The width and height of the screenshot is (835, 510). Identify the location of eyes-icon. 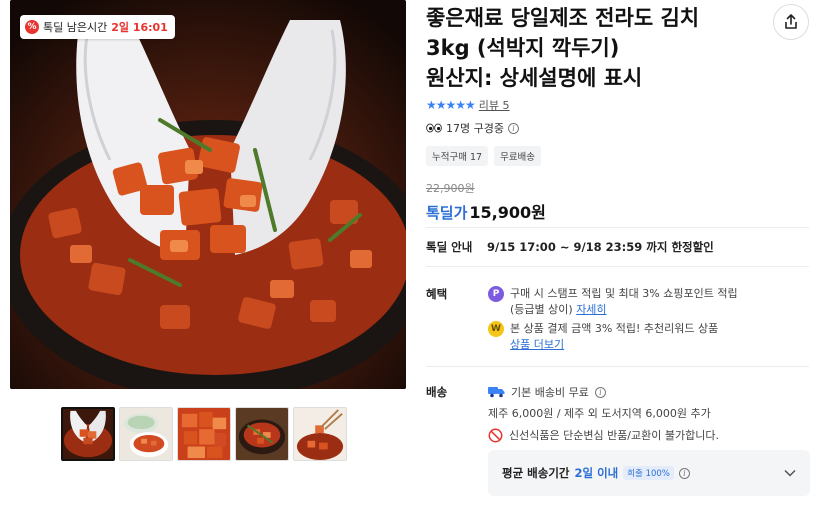
(434, 128).